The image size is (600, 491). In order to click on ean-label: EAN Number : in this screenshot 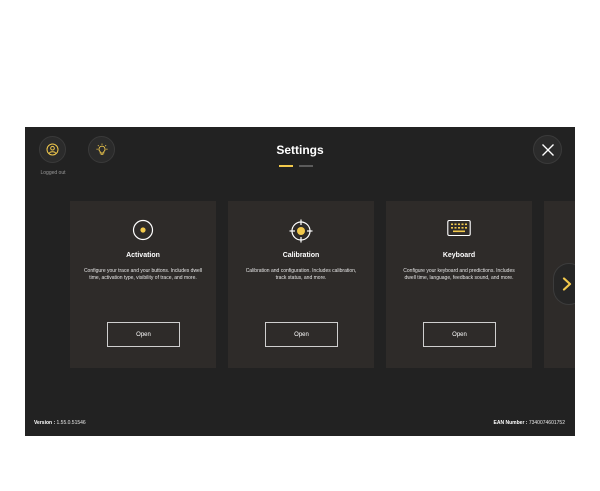, I will do `click(510, 423)`.